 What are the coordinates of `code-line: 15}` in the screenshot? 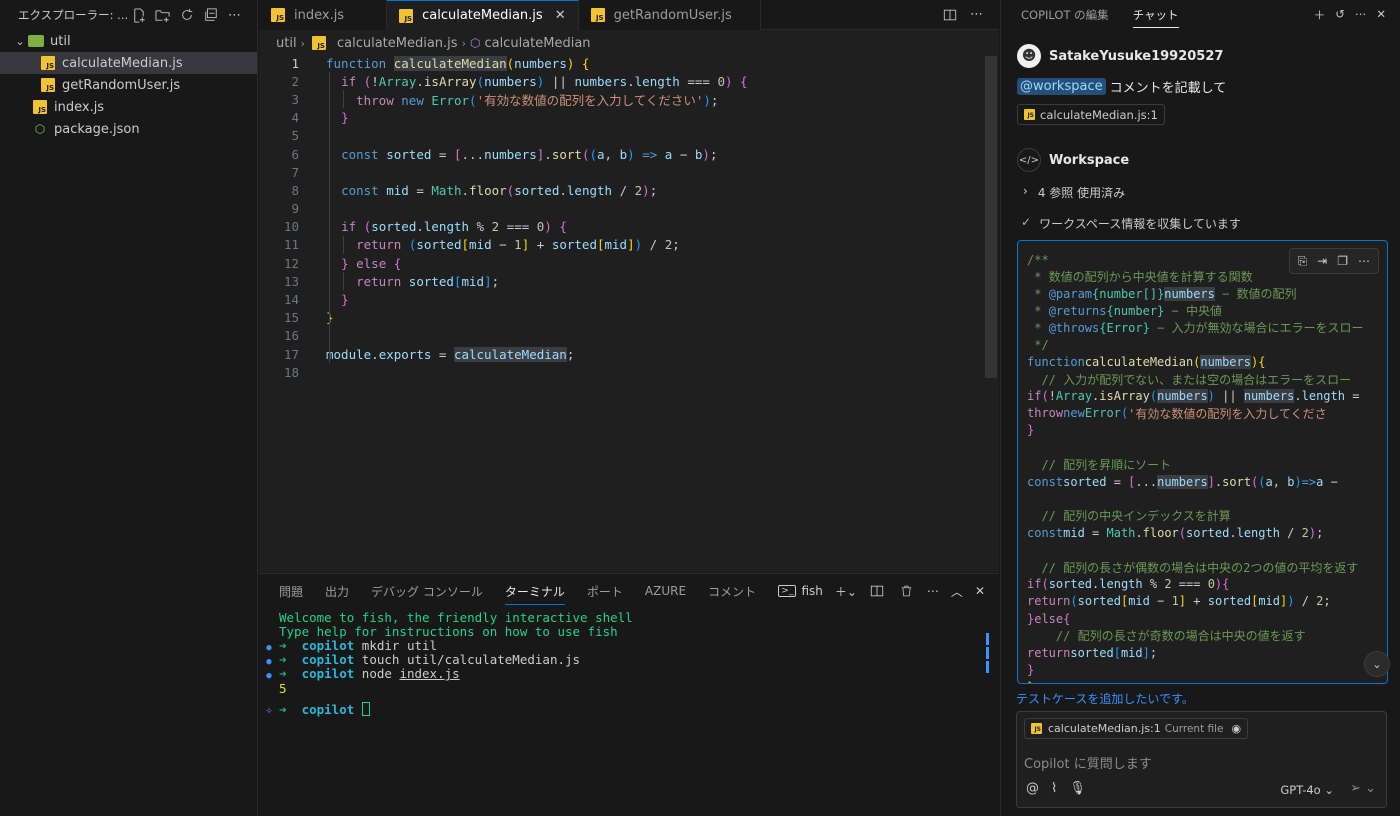 It's located at (629, 318).